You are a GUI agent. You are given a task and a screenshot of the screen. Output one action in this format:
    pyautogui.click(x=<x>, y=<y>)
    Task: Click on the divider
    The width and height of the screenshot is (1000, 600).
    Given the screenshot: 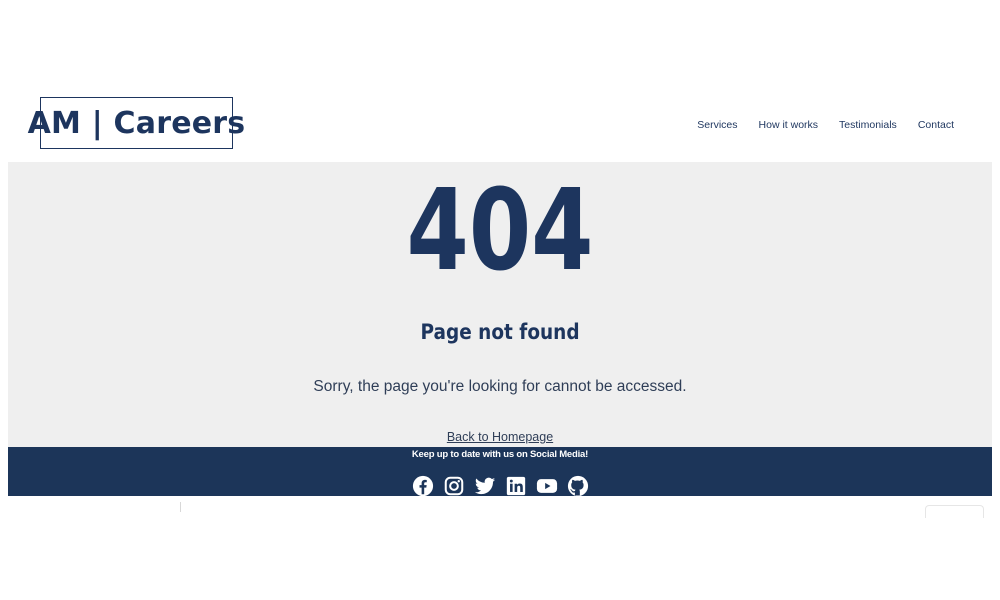 What is the action you would take?
    pyautogui.click(x=180, y=507)
    